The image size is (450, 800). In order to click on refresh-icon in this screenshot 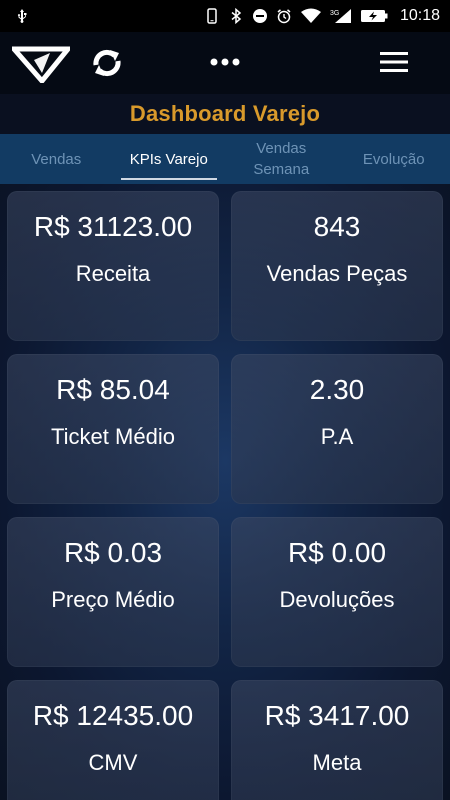, I will do `click(107, 63)`.